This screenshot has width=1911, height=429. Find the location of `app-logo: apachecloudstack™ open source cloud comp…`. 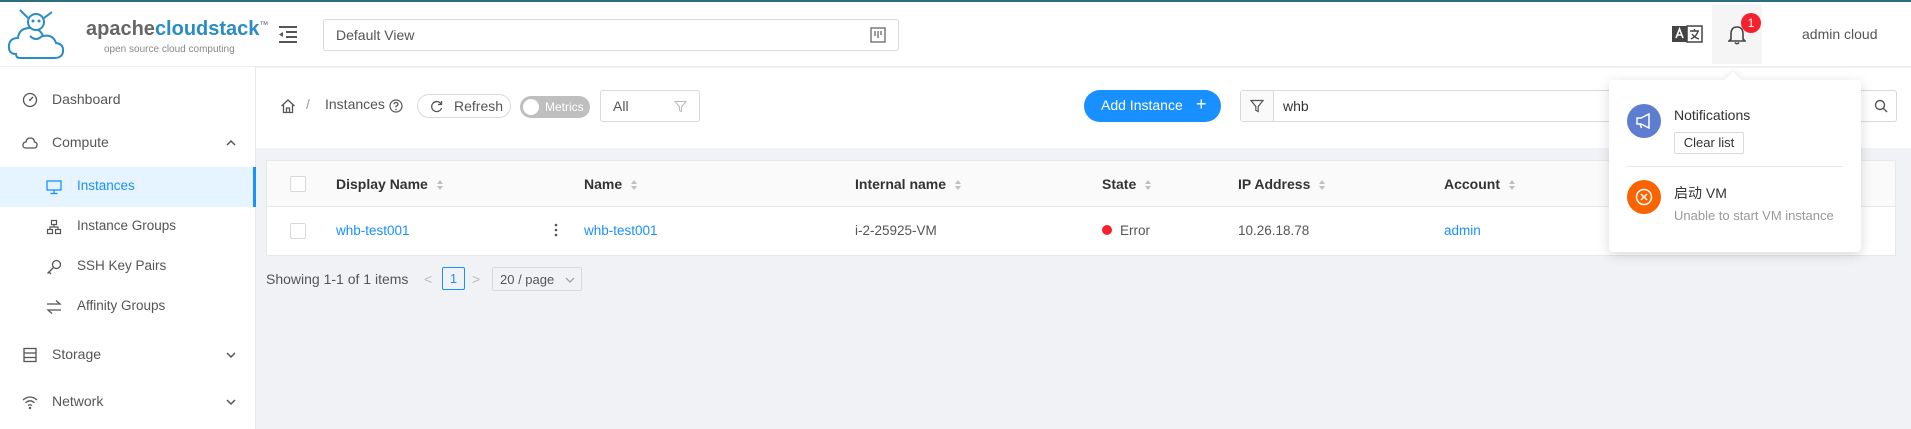

app-logo: apachecloudstack™ open source cloud comp… is located at coordinates (137, 36).